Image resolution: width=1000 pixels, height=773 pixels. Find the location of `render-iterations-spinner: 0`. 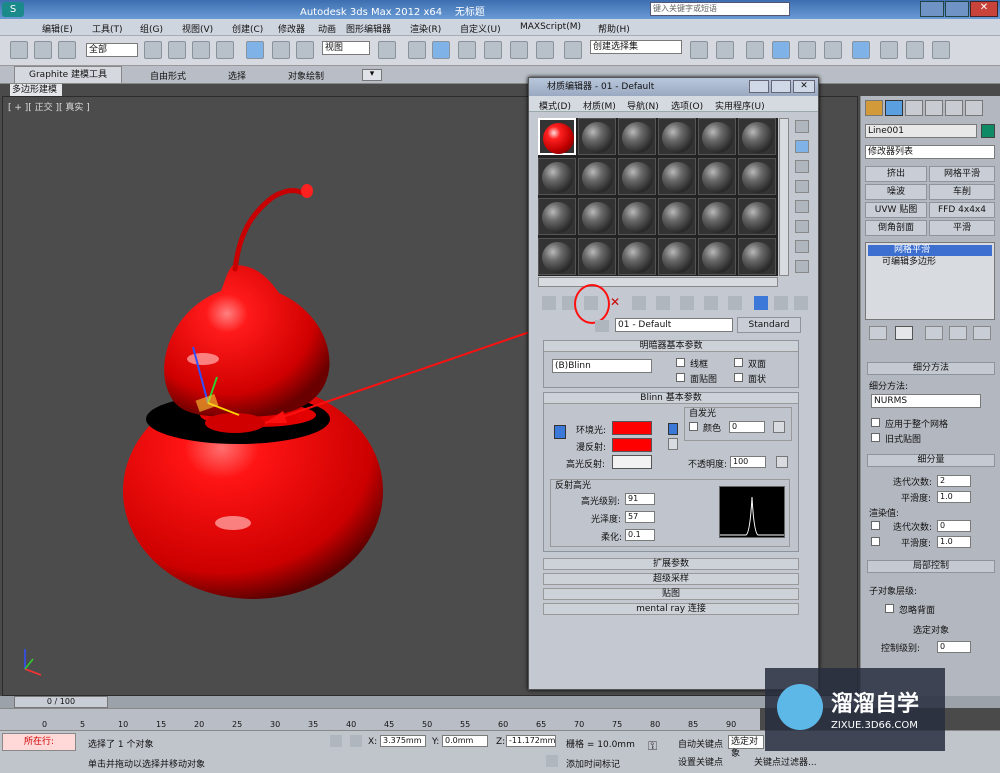

render-iterations-spinner: 0 is located at coordinates (954, 526).